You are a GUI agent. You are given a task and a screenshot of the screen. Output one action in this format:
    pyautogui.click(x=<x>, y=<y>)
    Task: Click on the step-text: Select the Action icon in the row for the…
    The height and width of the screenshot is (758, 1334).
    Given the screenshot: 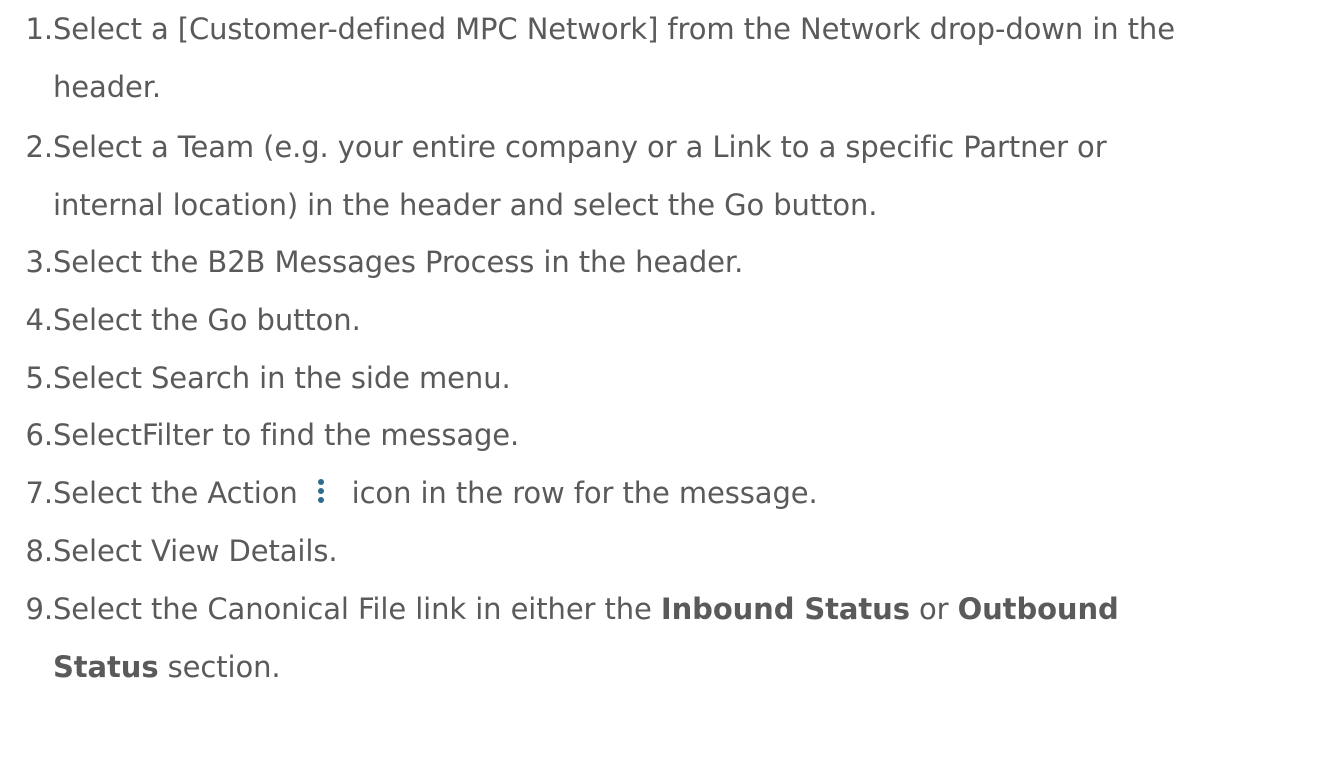 What is the action you would take?
    pyautogui.click(x=435, y=493)
    